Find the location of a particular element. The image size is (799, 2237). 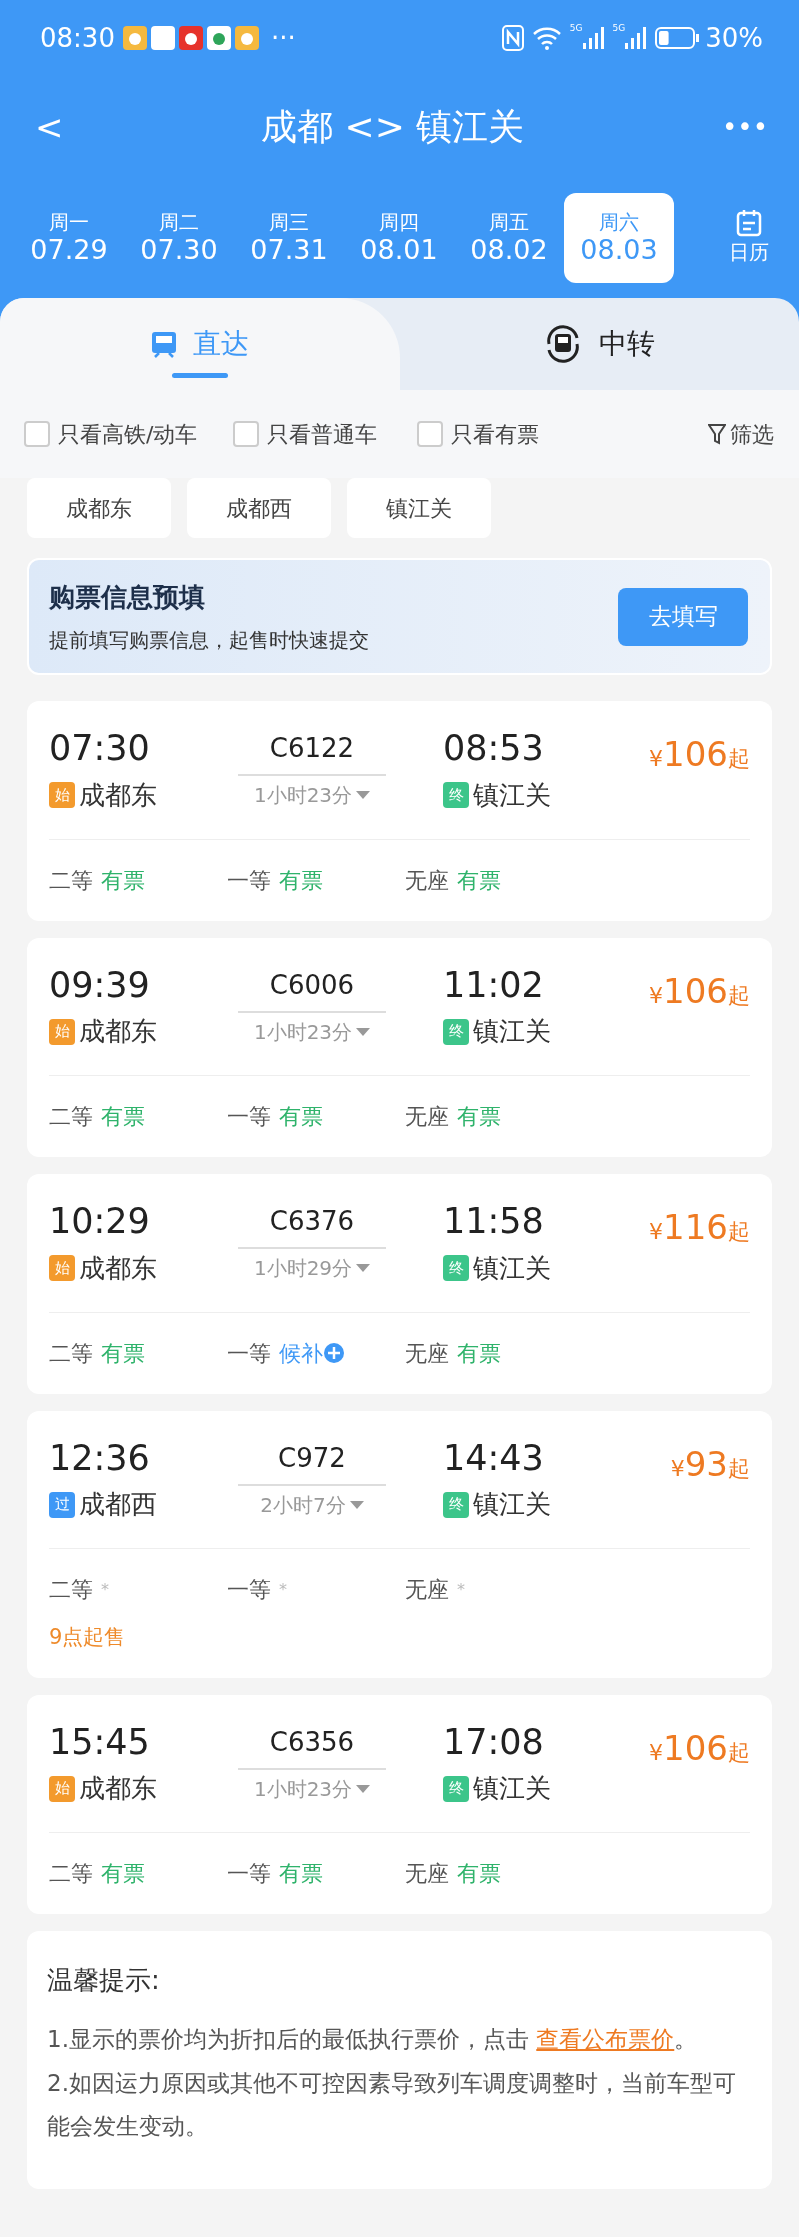

station-chip: 成都东 is located at coordinates (99, 508).